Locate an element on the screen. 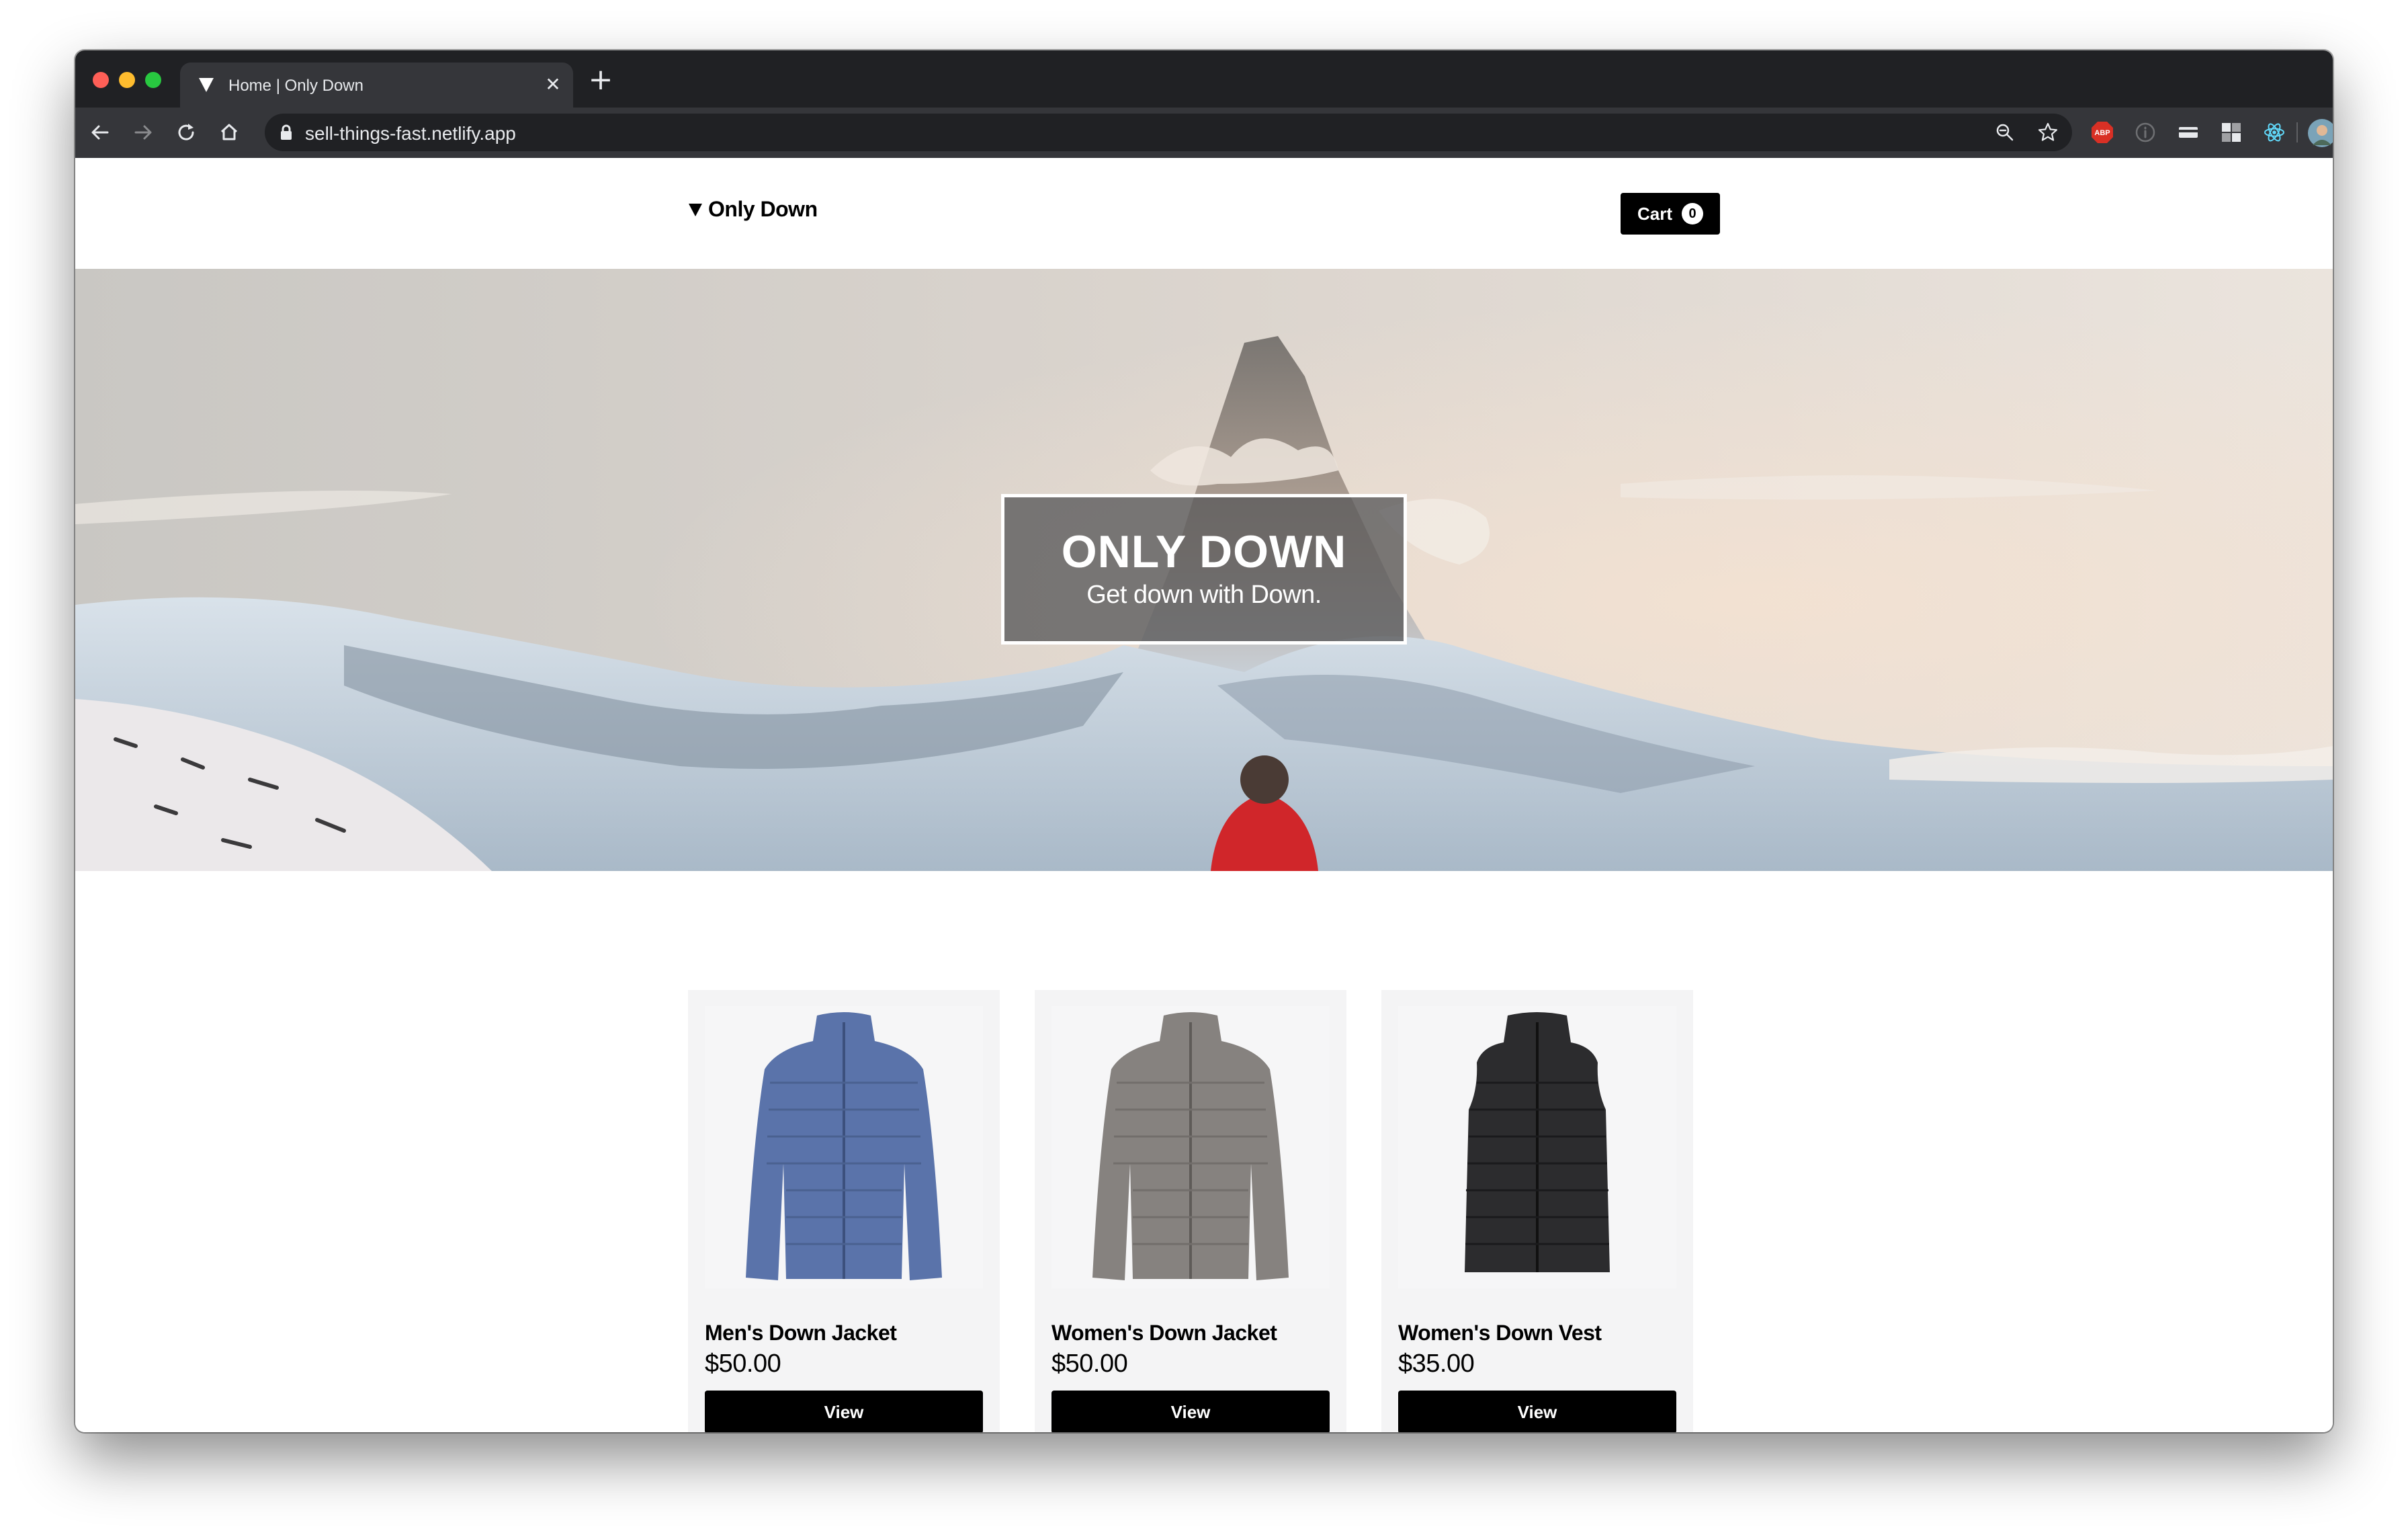  cart-count-badge: 0 is located at coordinates (1692, 213).